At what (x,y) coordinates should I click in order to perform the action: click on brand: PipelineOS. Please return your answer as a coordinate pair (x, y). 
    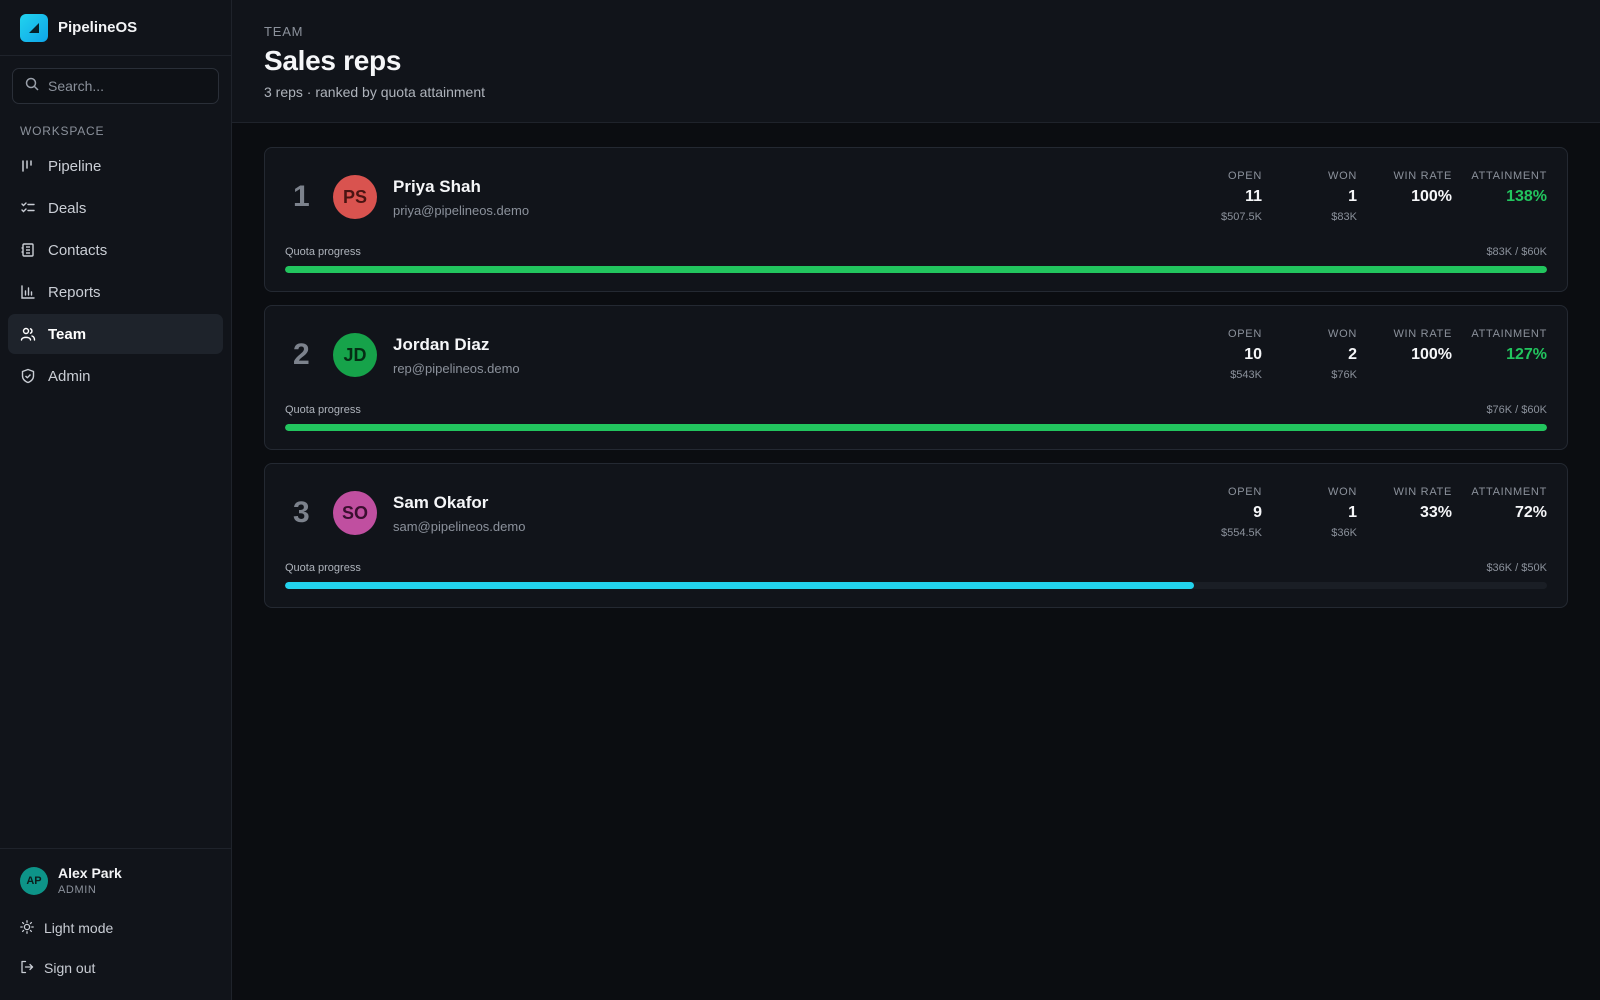
    Looking at the image, I should click on (115, 28).